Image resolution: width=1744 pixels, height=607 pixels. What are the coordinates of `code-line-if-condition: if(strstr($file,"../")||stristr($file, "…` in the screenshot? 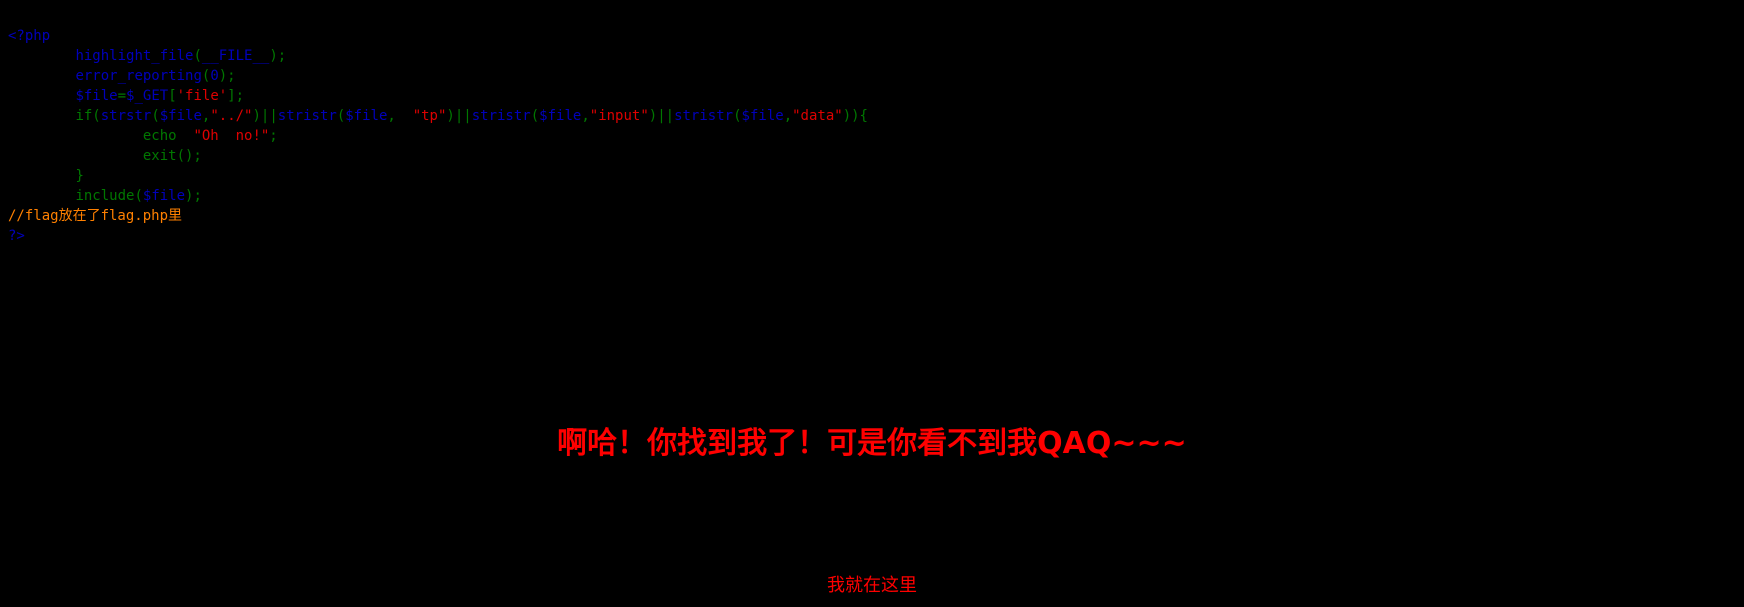 It's located at (438, 116).